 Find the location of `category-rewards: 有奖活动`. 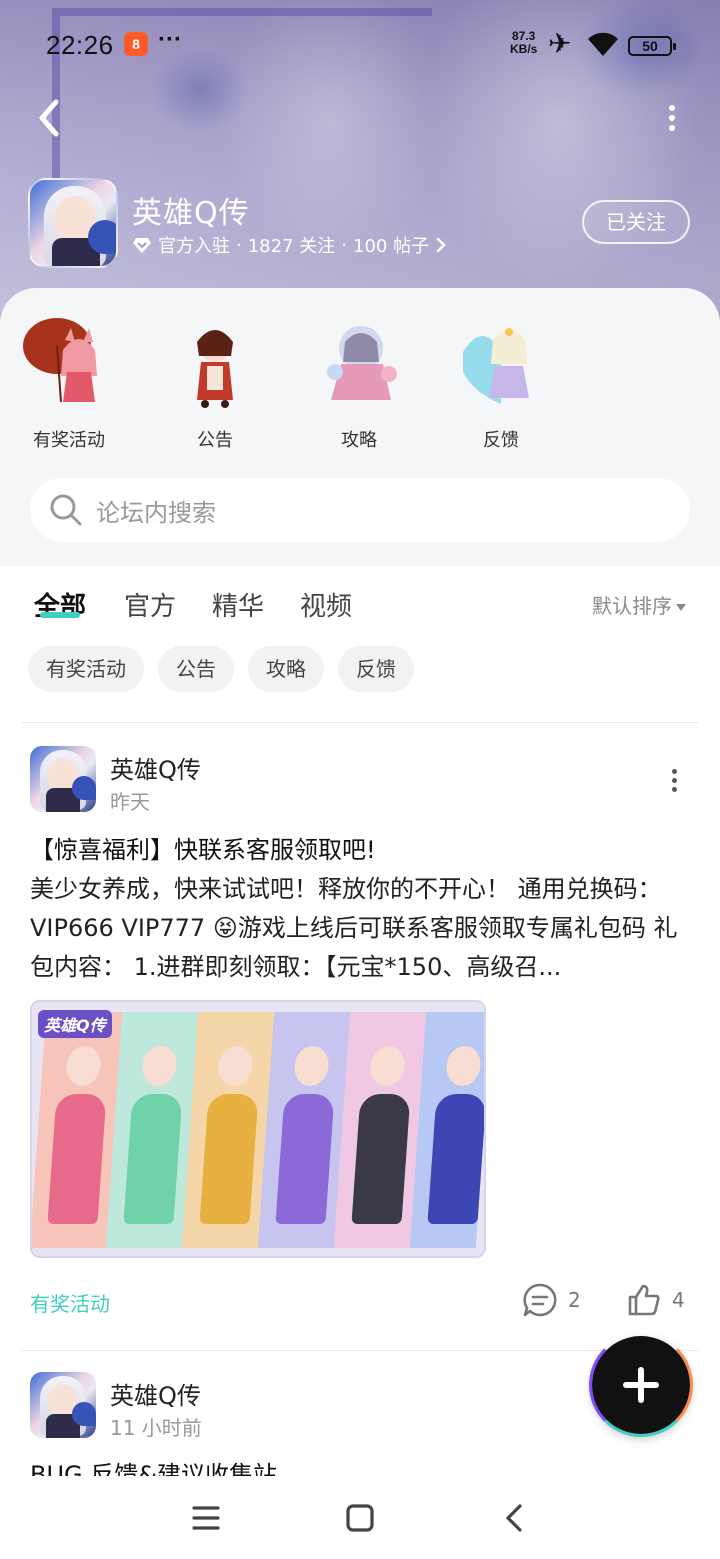

category-rewards: 有奖活动 is located at coordinates (69, 382).